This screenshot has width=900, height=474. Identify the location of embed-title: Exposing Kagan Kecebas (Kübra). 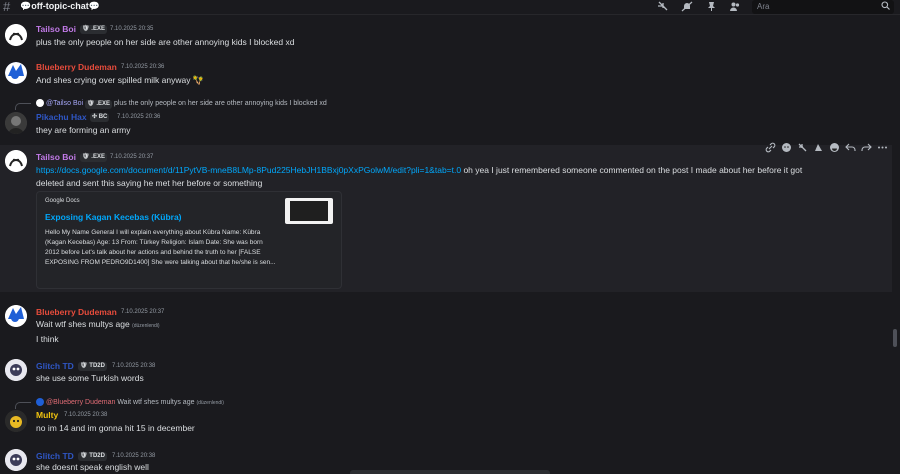
(113, 217).